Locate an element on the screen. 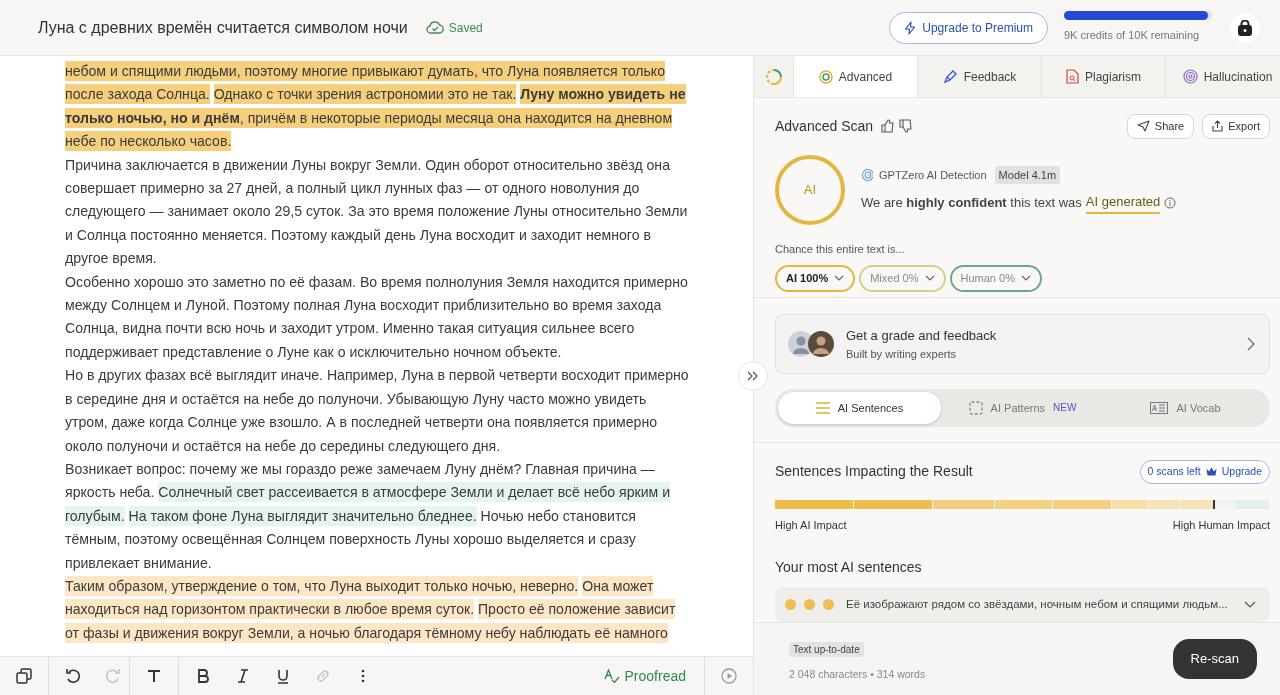 The width and height of the screenshot is (1280, 695). document-search-icon is located at coordinates (1072, 76).